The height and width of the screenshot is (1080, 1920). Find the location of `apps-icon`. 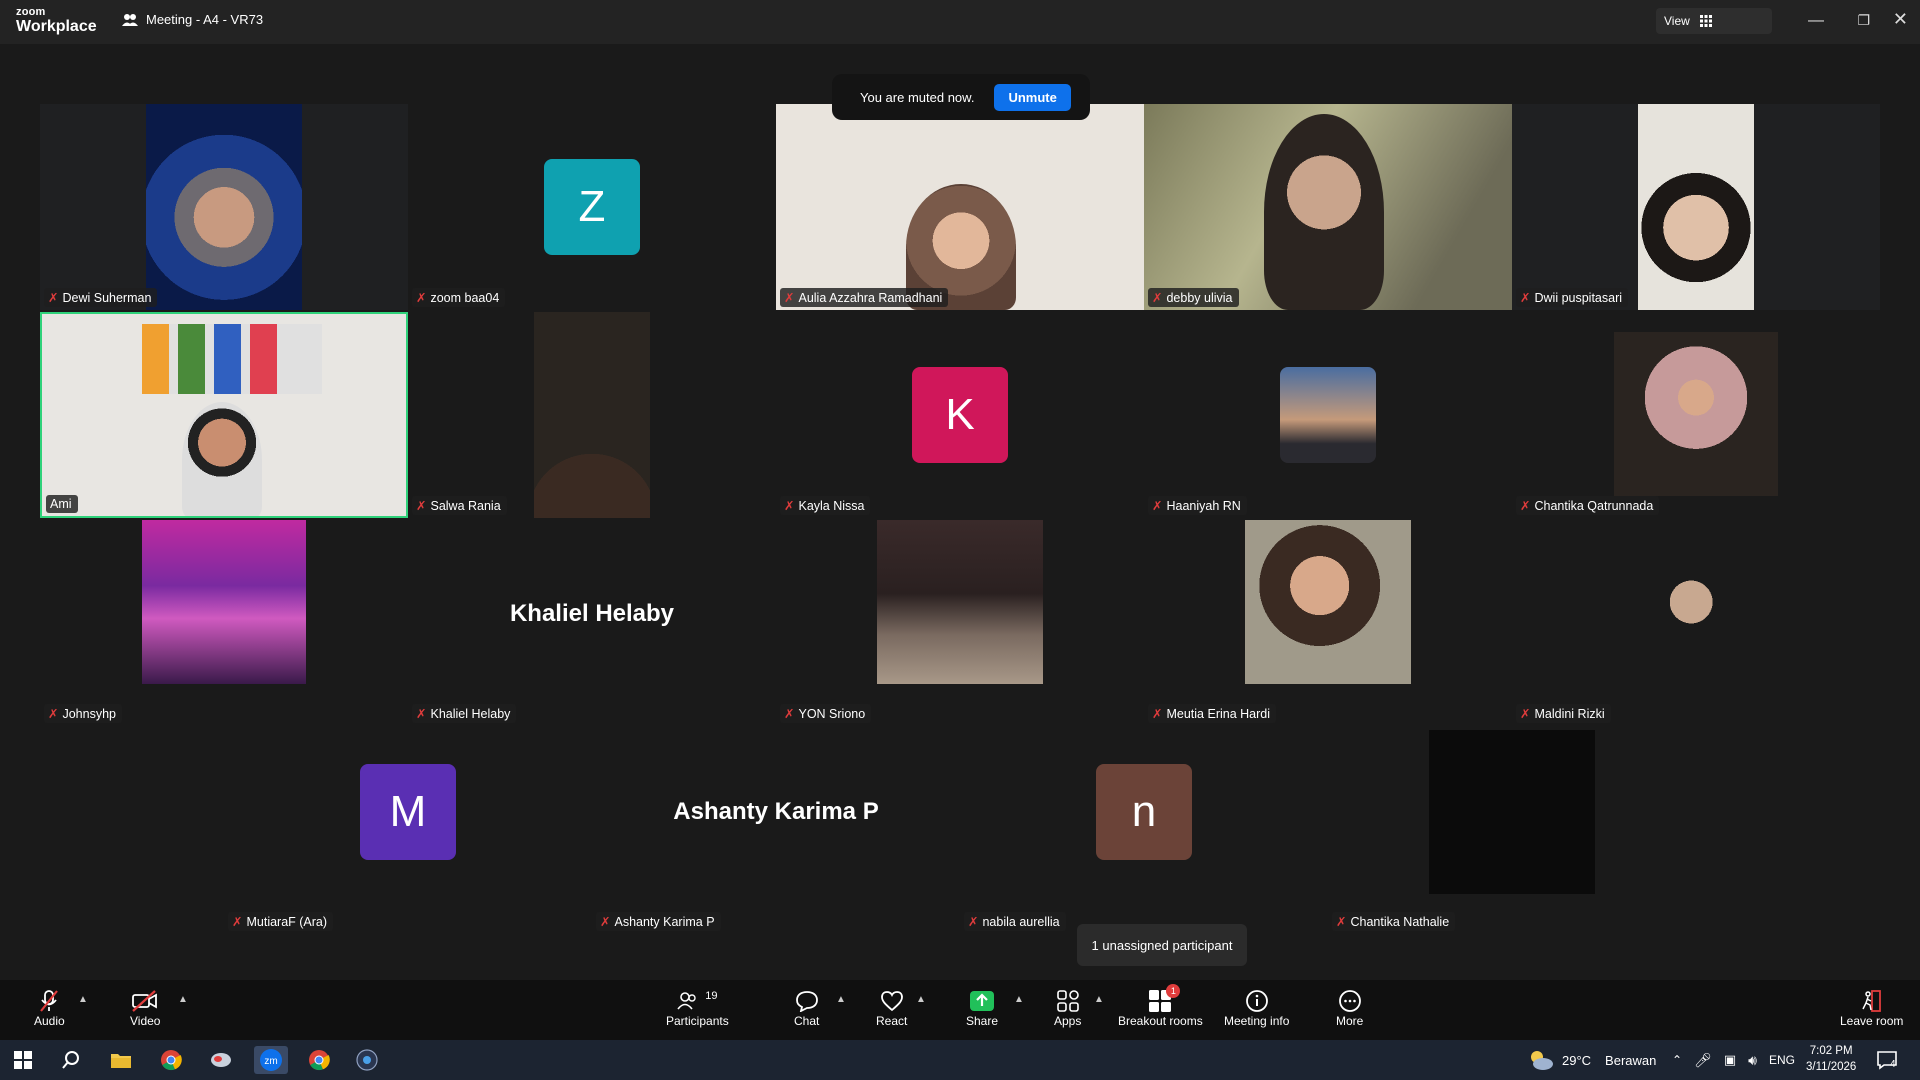

apps-icon is located at coordinates (1067, 1001).